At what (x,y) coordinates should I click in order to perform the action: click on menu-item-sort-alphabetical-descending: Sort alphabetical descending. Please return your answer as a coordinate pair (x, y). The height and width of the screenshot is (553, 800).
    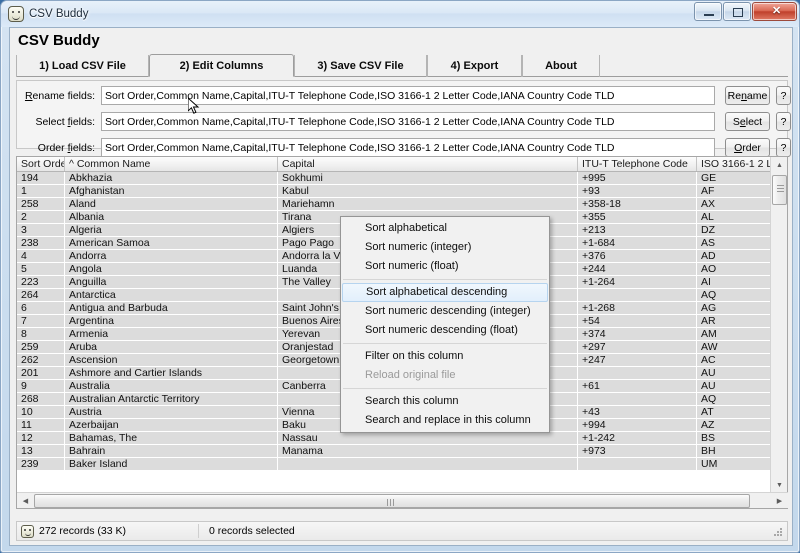
    Looking at the image, I should click on (445, 292).